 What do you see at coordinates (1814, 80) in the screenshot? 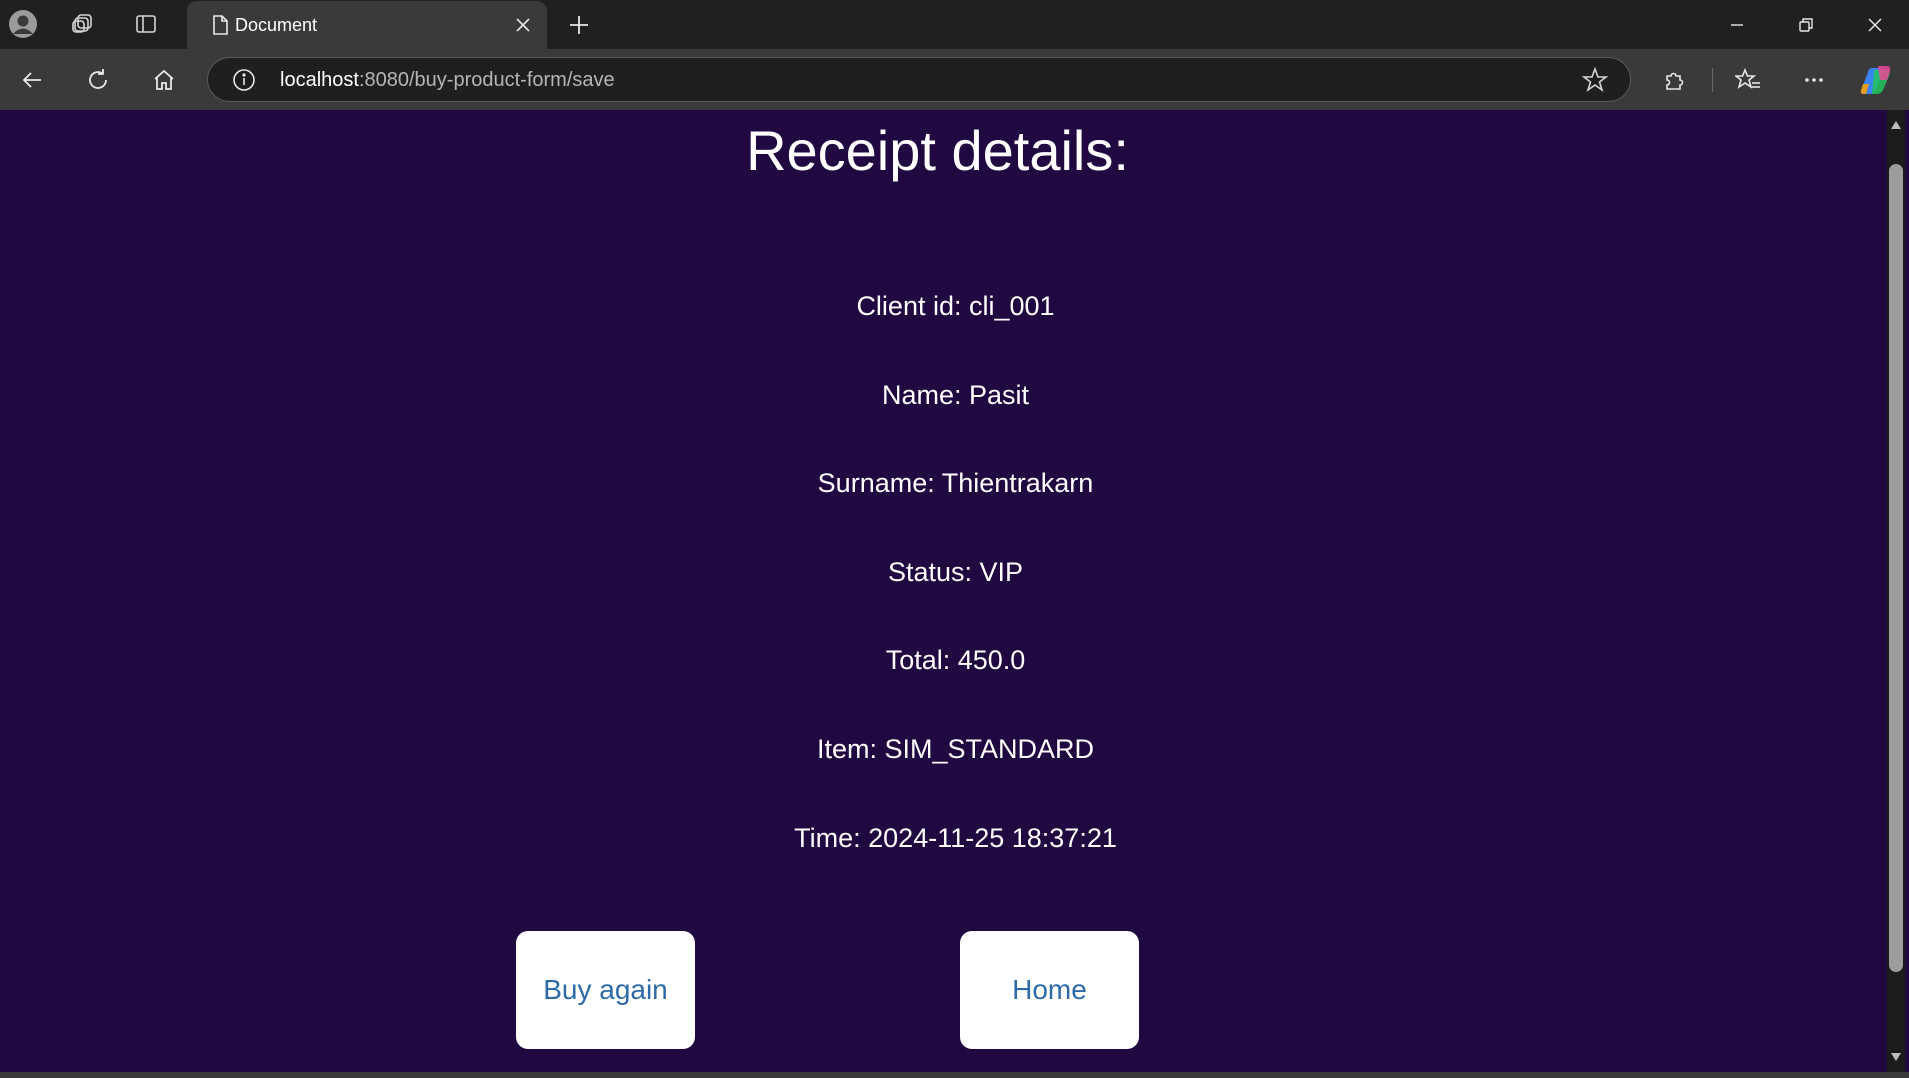
I see `more-ellipsis-icon` at bounding box center [1814, 80].